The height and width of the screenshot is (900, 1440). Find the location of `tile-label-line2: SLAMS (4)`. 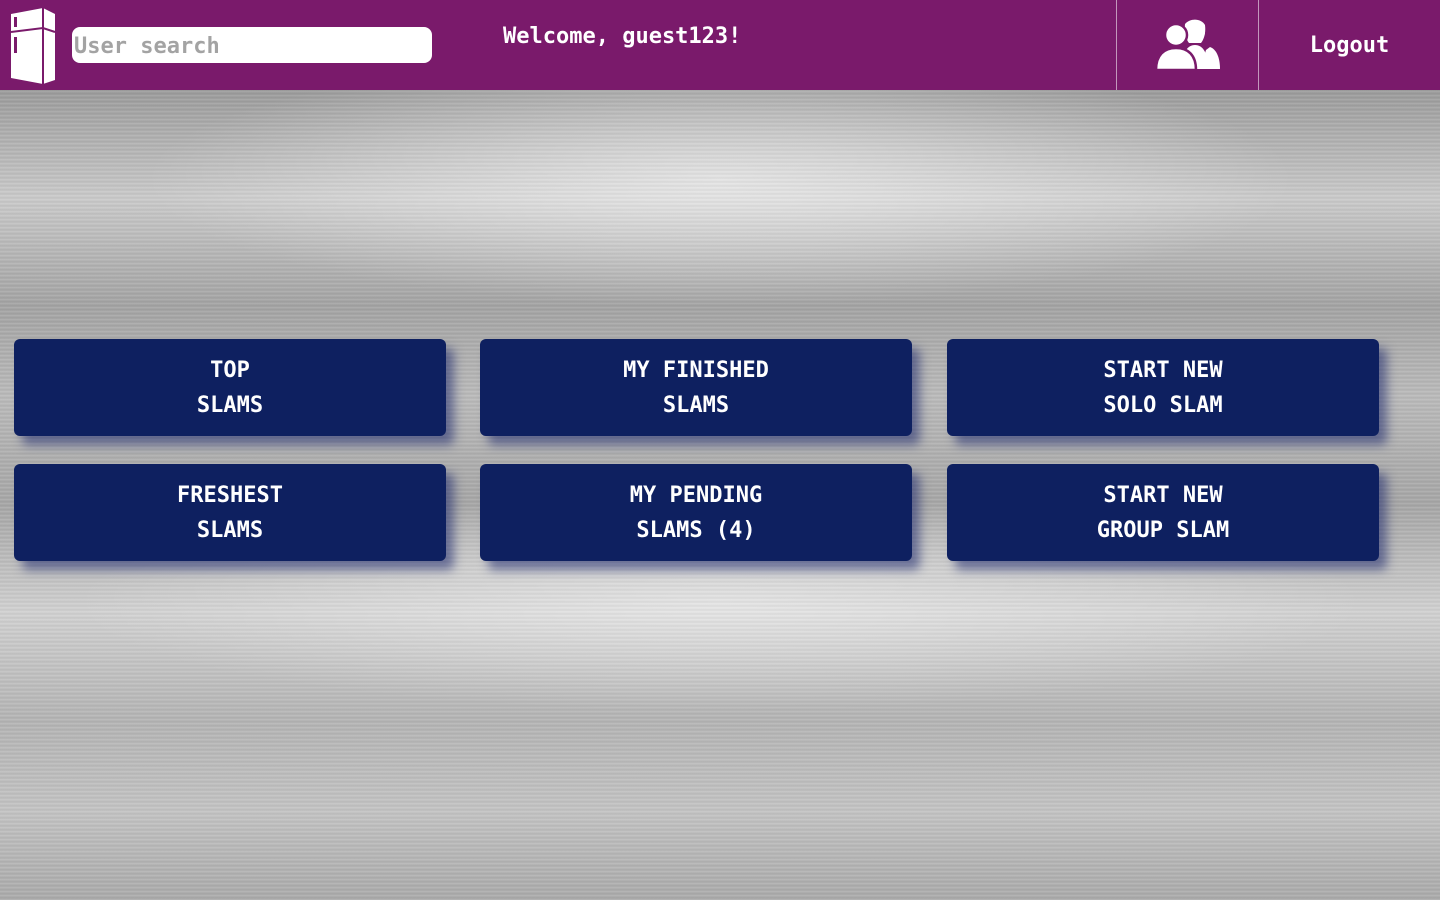

tile-label-line2: SLAMS (4) is located at coordinates (696, 530).